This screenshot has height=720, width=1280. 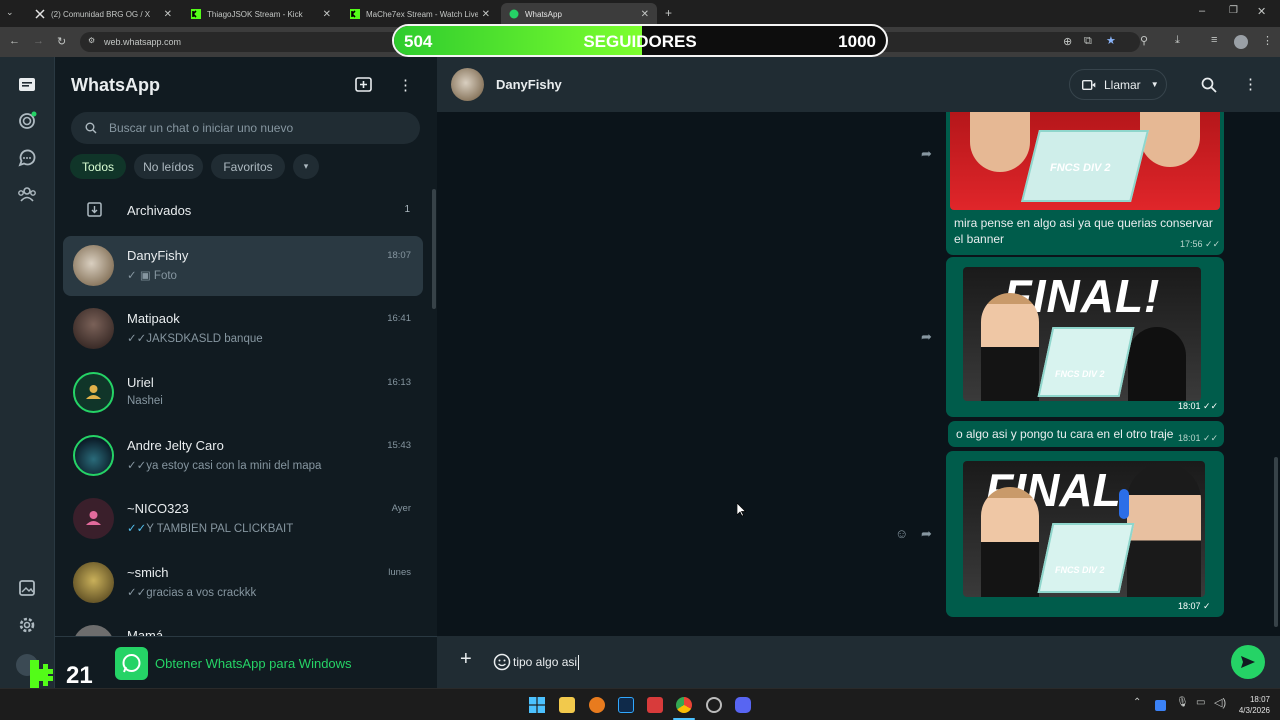 What do you see at coordinates (684, 705) in the screenshot?
I see `chrome-icon` at bounding box center [684, 705].